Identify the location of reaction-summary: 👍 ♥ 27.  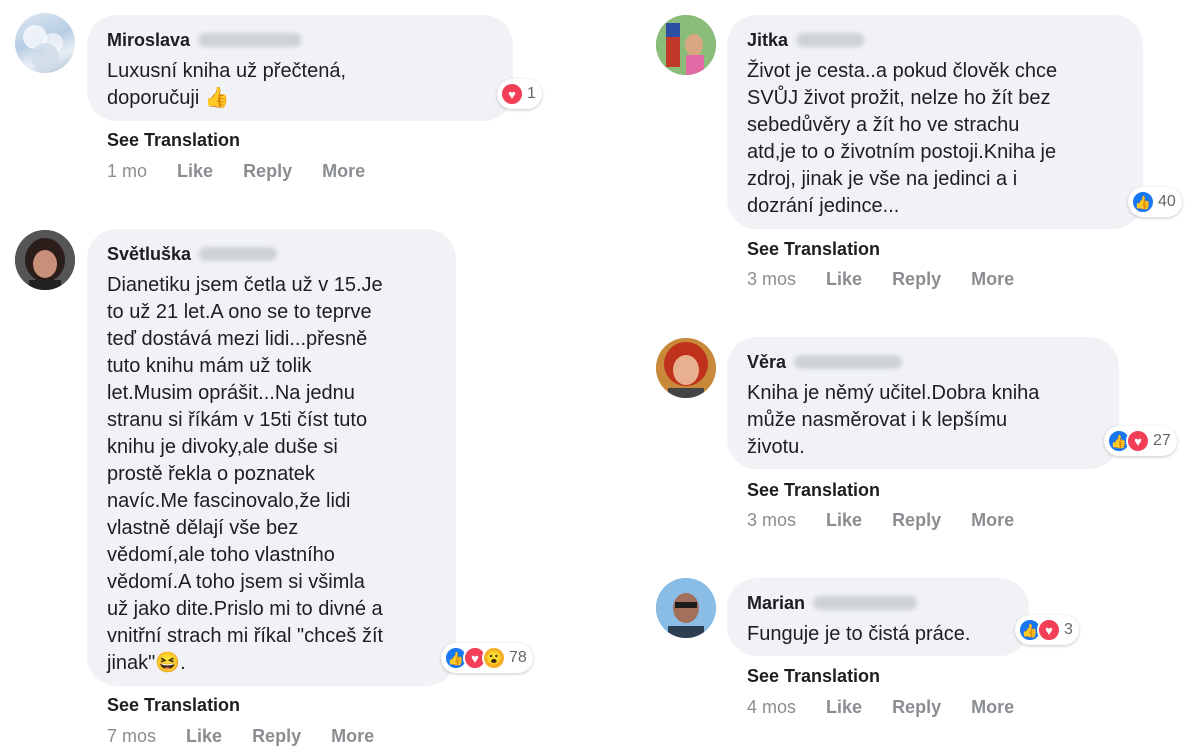
(1140, 441).